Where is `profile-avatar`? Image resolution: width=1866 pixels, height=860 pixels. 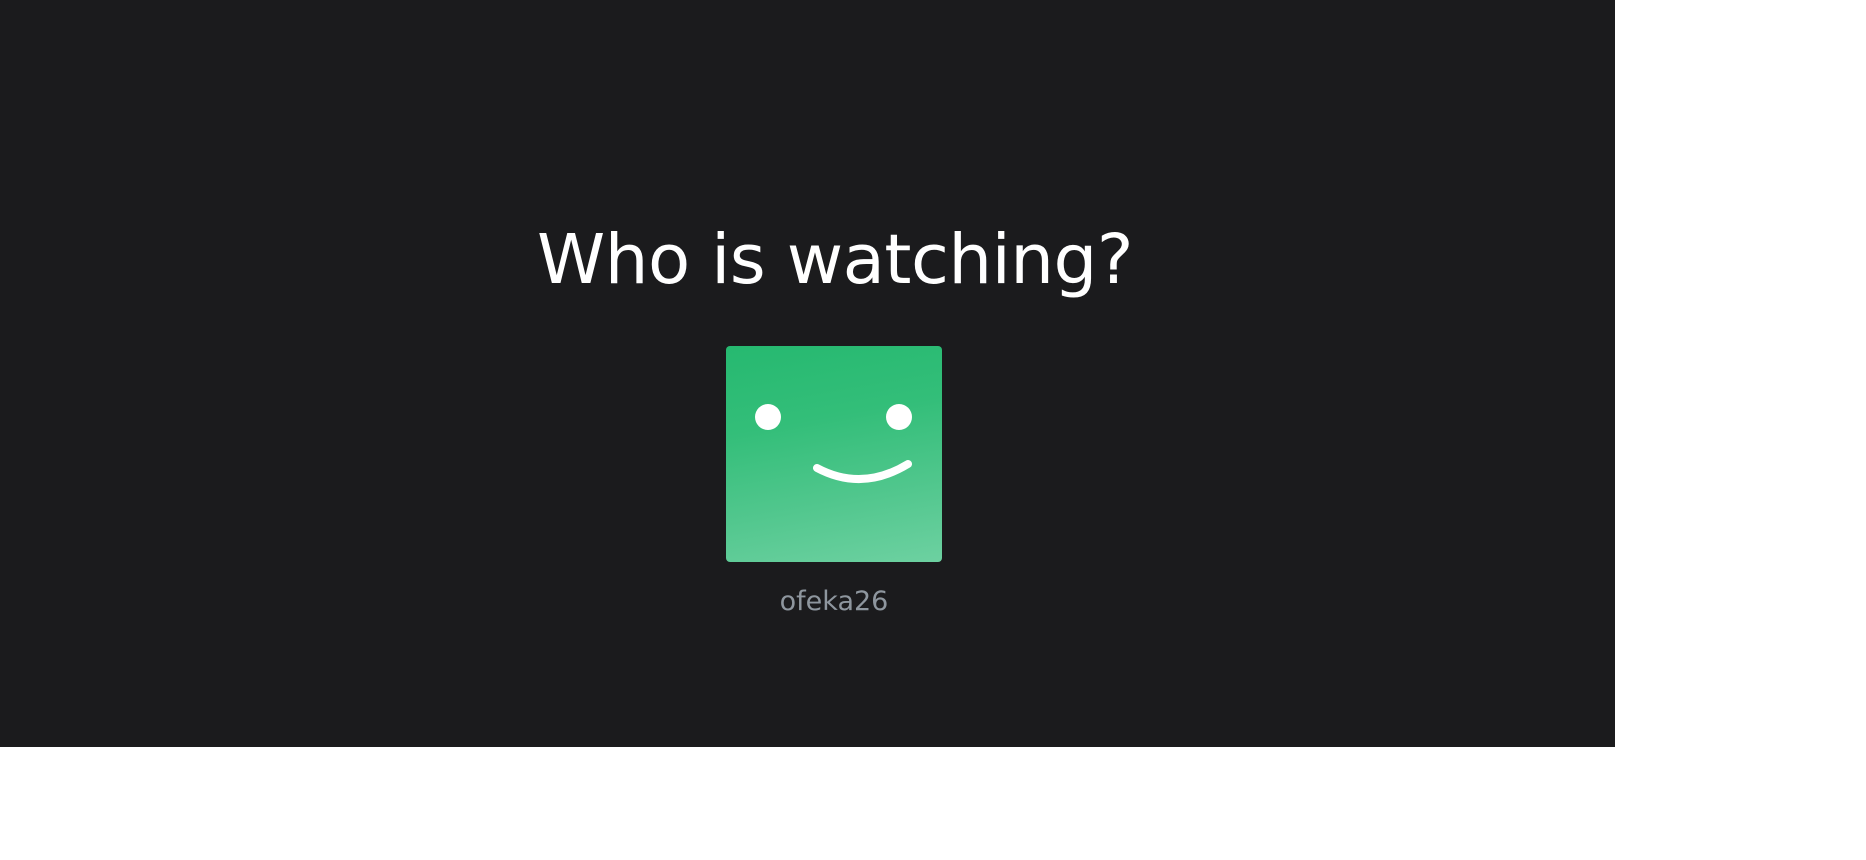 profile-avatar is located at coordinates (834, 454).